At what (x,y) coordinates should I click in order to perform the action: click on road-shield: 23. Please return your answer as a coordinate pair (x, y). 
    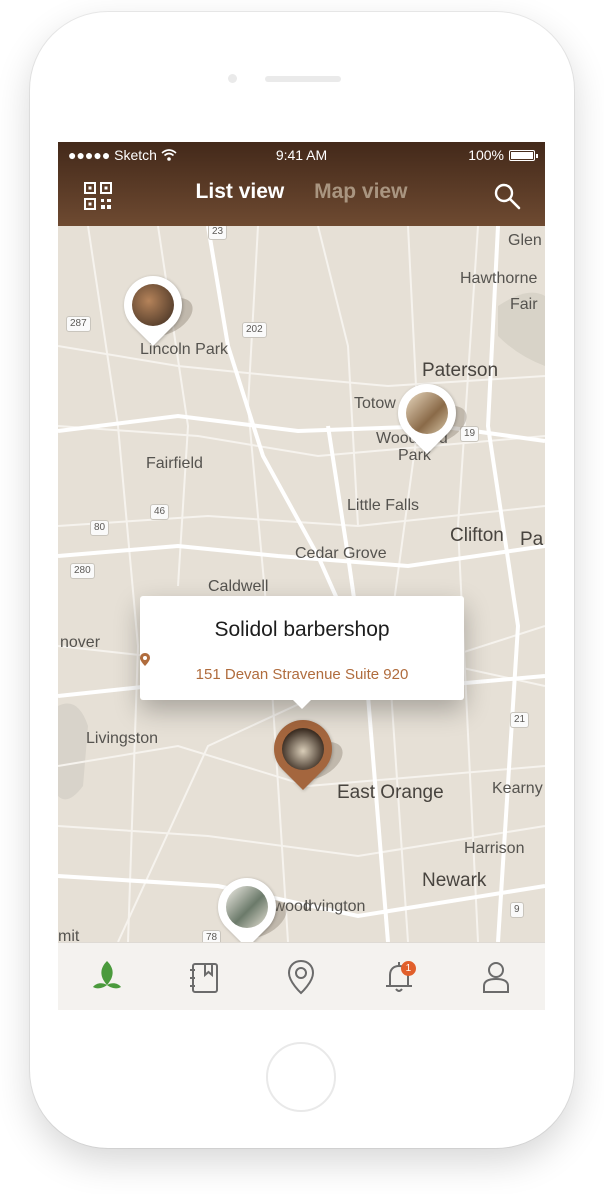
    Looking at the image, I should click on (218, 232).